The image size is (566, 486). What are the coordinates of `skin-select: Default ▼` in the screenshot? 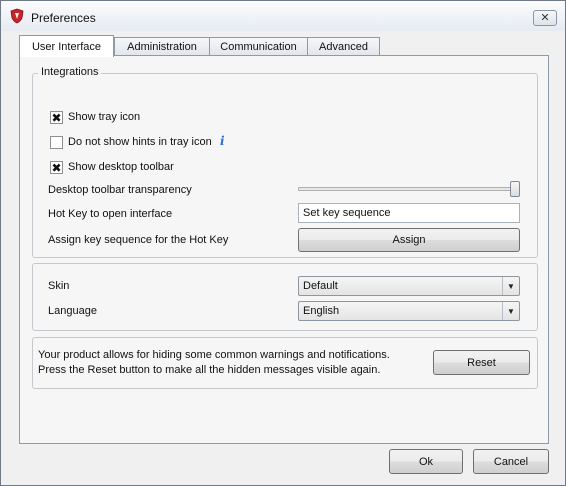 It's located at (409, 286).